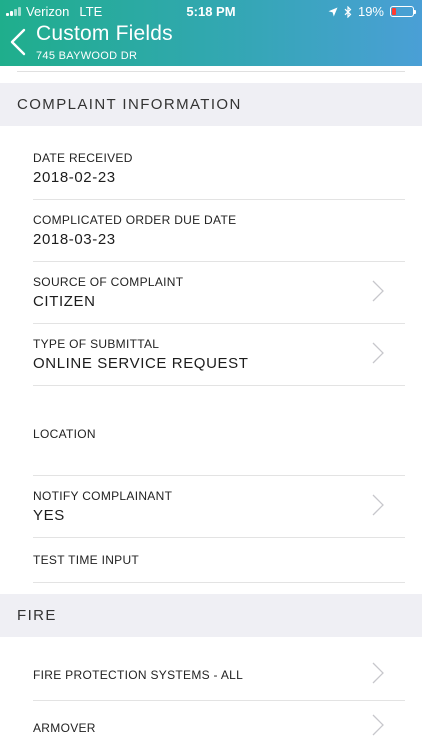 The image size is (422, 750). Describe the element at coordinates (211, 615) in the screenshot. I see `section-header-fire: FIRE` at that location.